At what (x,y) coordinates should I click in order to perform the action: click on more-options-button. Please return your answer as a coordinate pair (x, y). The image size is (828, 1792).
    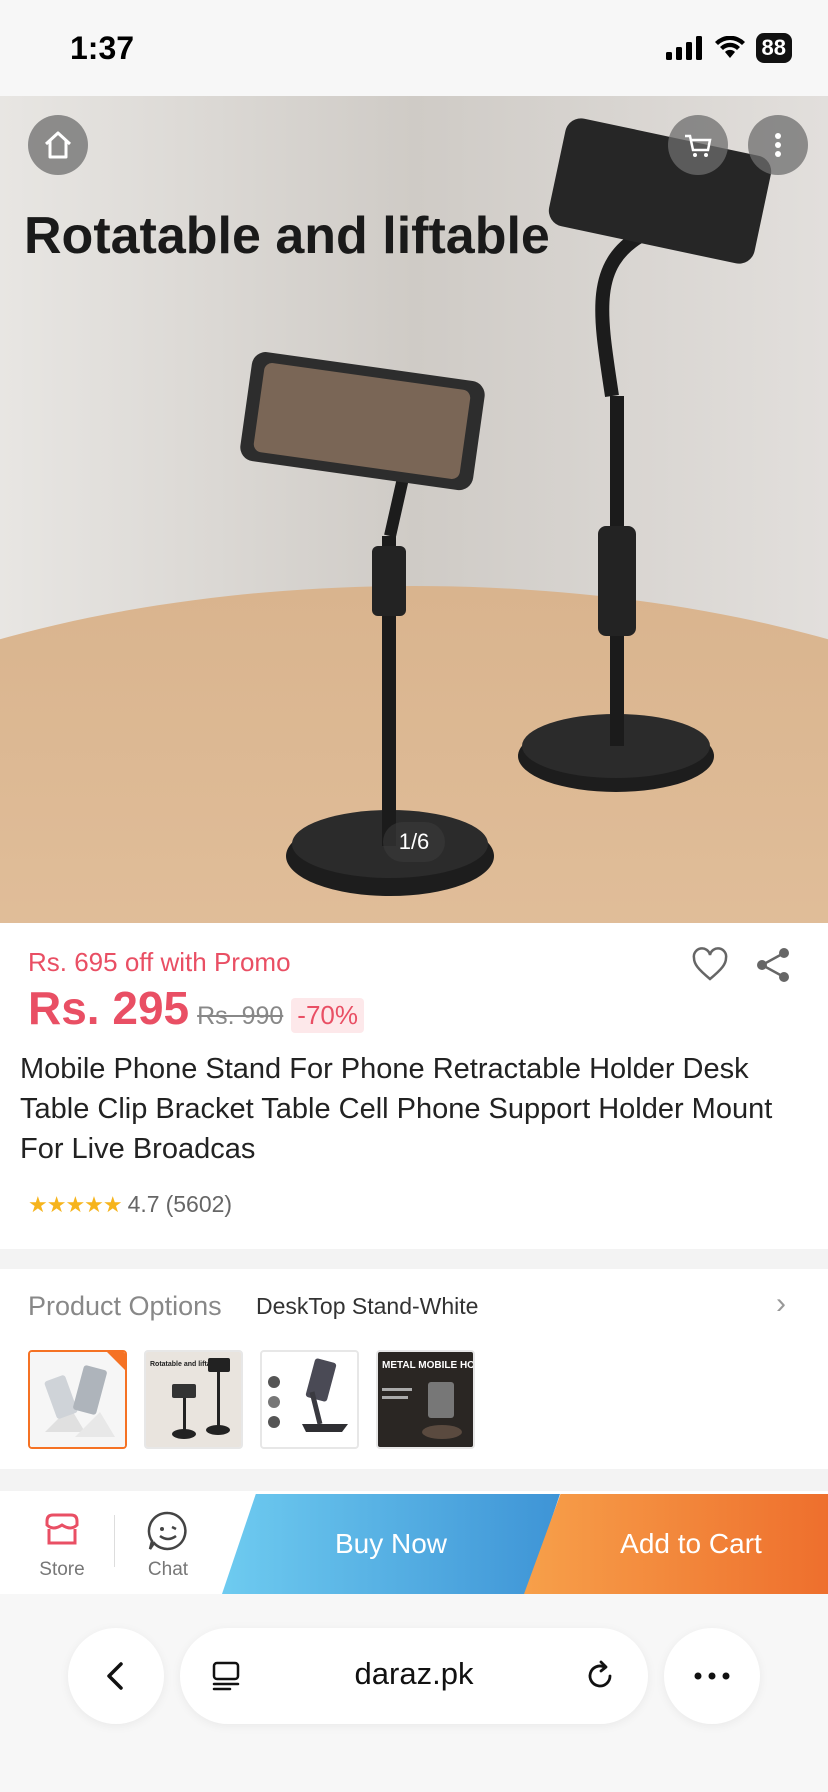
    Looking at the image, I should click on (778, 145).